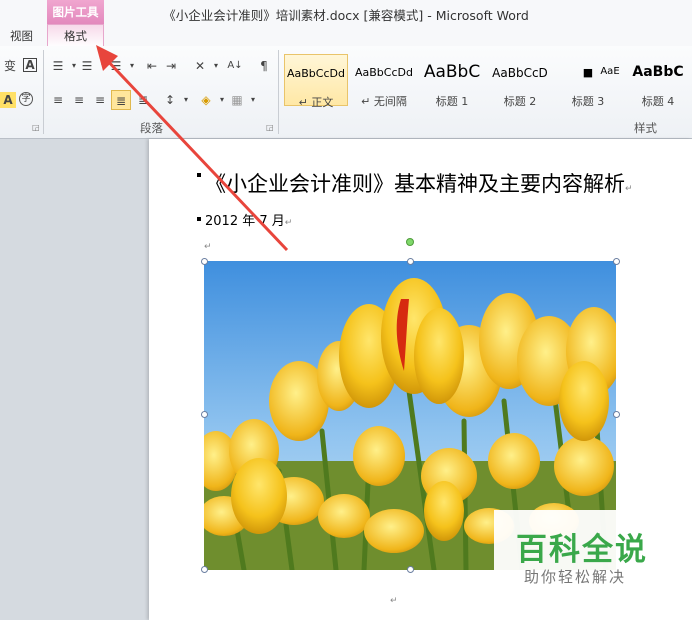  What do you see at coordinates (575, 577) in the screenshot?
I see `watermark-subtitle: 助你轻松解决` at bounding box center [575, 577].